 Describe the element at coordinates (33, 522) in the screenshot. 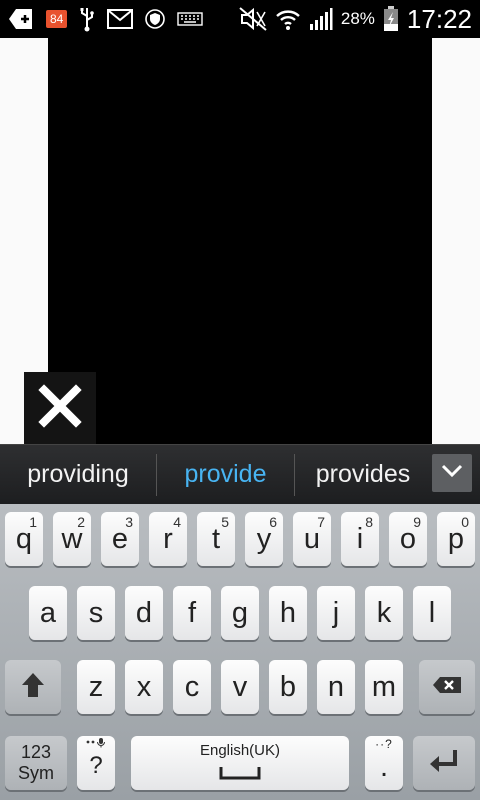

I see `key-hint: 1` at that location.